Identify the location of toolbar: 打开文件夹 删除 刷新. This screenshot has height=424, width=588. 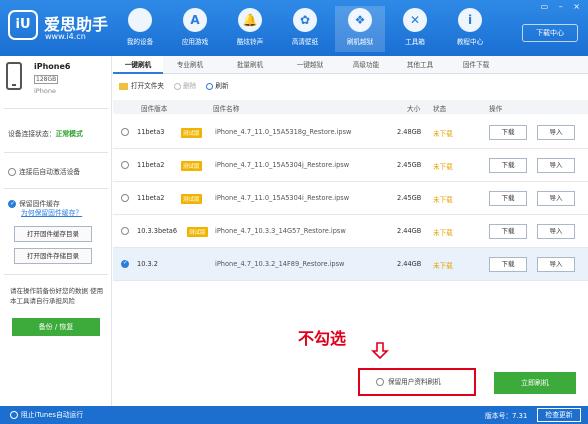
(174, 87).